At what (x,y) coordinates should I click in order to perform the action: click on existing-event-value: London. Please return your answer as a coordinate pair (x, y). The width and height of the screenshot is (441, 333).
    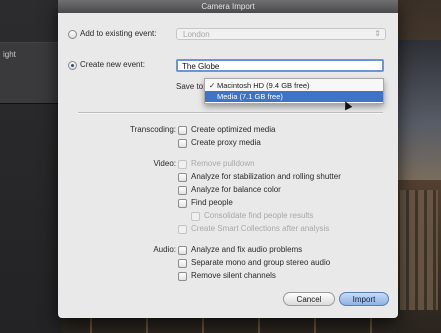
    Looking at the image, I should click on (196, 34).